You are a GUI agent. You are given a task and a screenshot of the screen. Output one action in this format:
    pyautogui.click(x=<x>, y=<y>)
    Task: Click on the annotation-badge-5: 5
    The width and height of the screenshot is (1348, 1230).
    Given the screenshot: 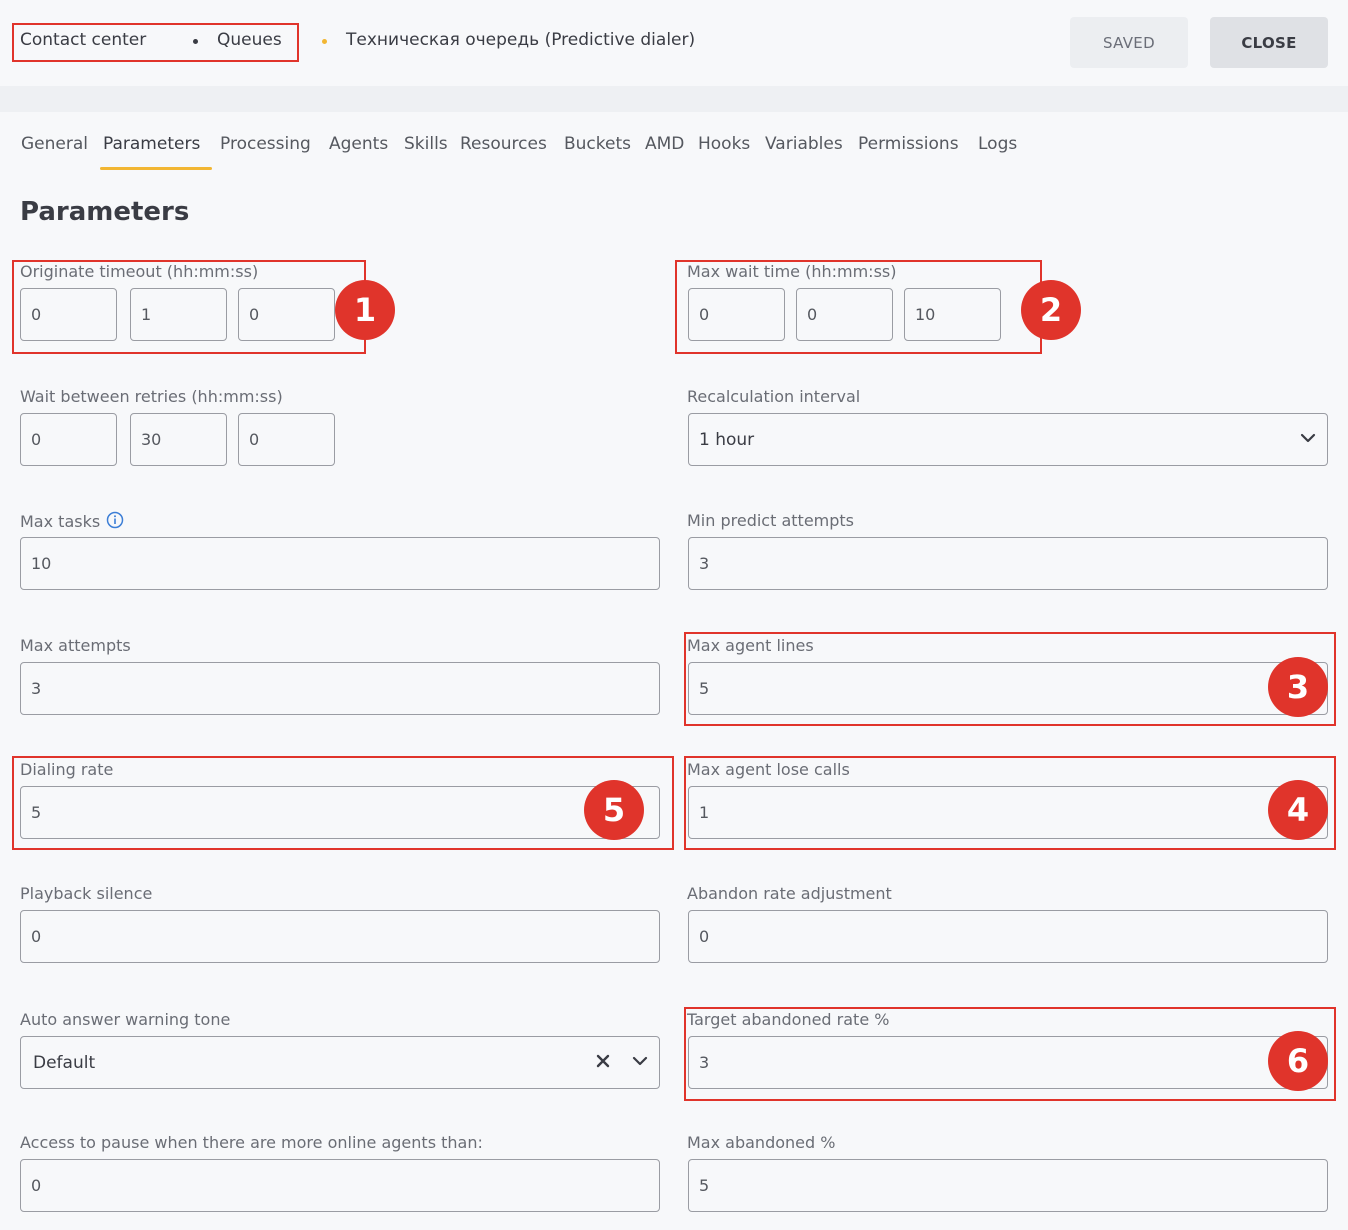 What is the action you would take?
    pyautogui.click(x=614, y=810)
    